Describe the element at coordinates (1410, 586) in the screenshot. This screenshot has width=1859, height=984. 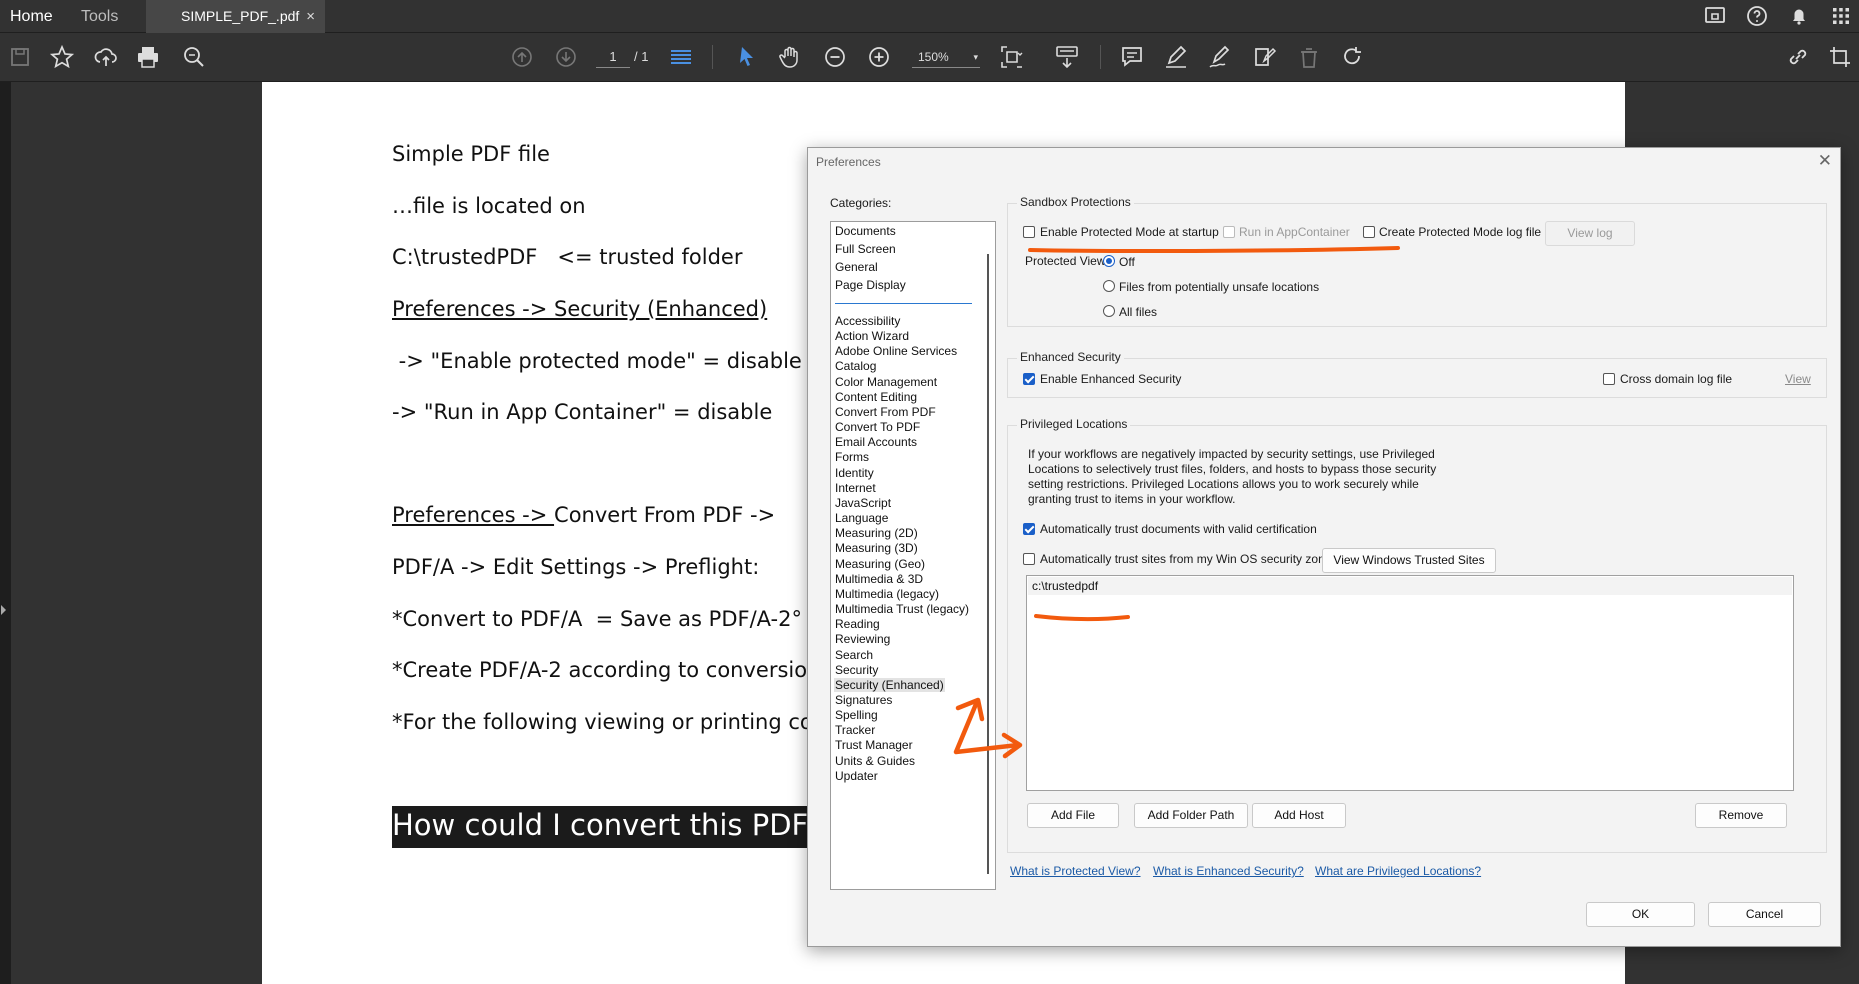
I see `privileged-path-row: c:\trustedpdf` at that location.